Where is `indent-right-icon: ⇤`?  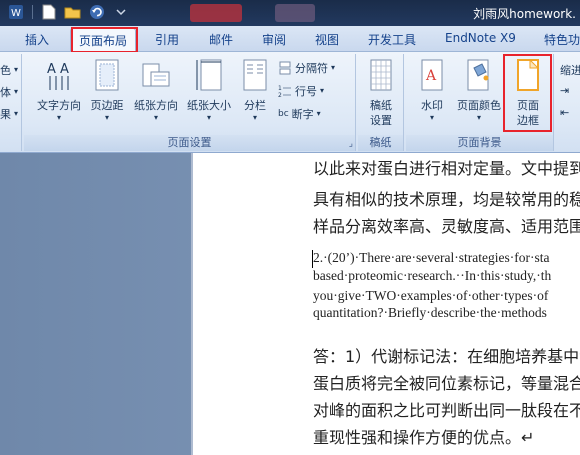
indent-right-icon: ⇤ is located at coordinates (564, 112).